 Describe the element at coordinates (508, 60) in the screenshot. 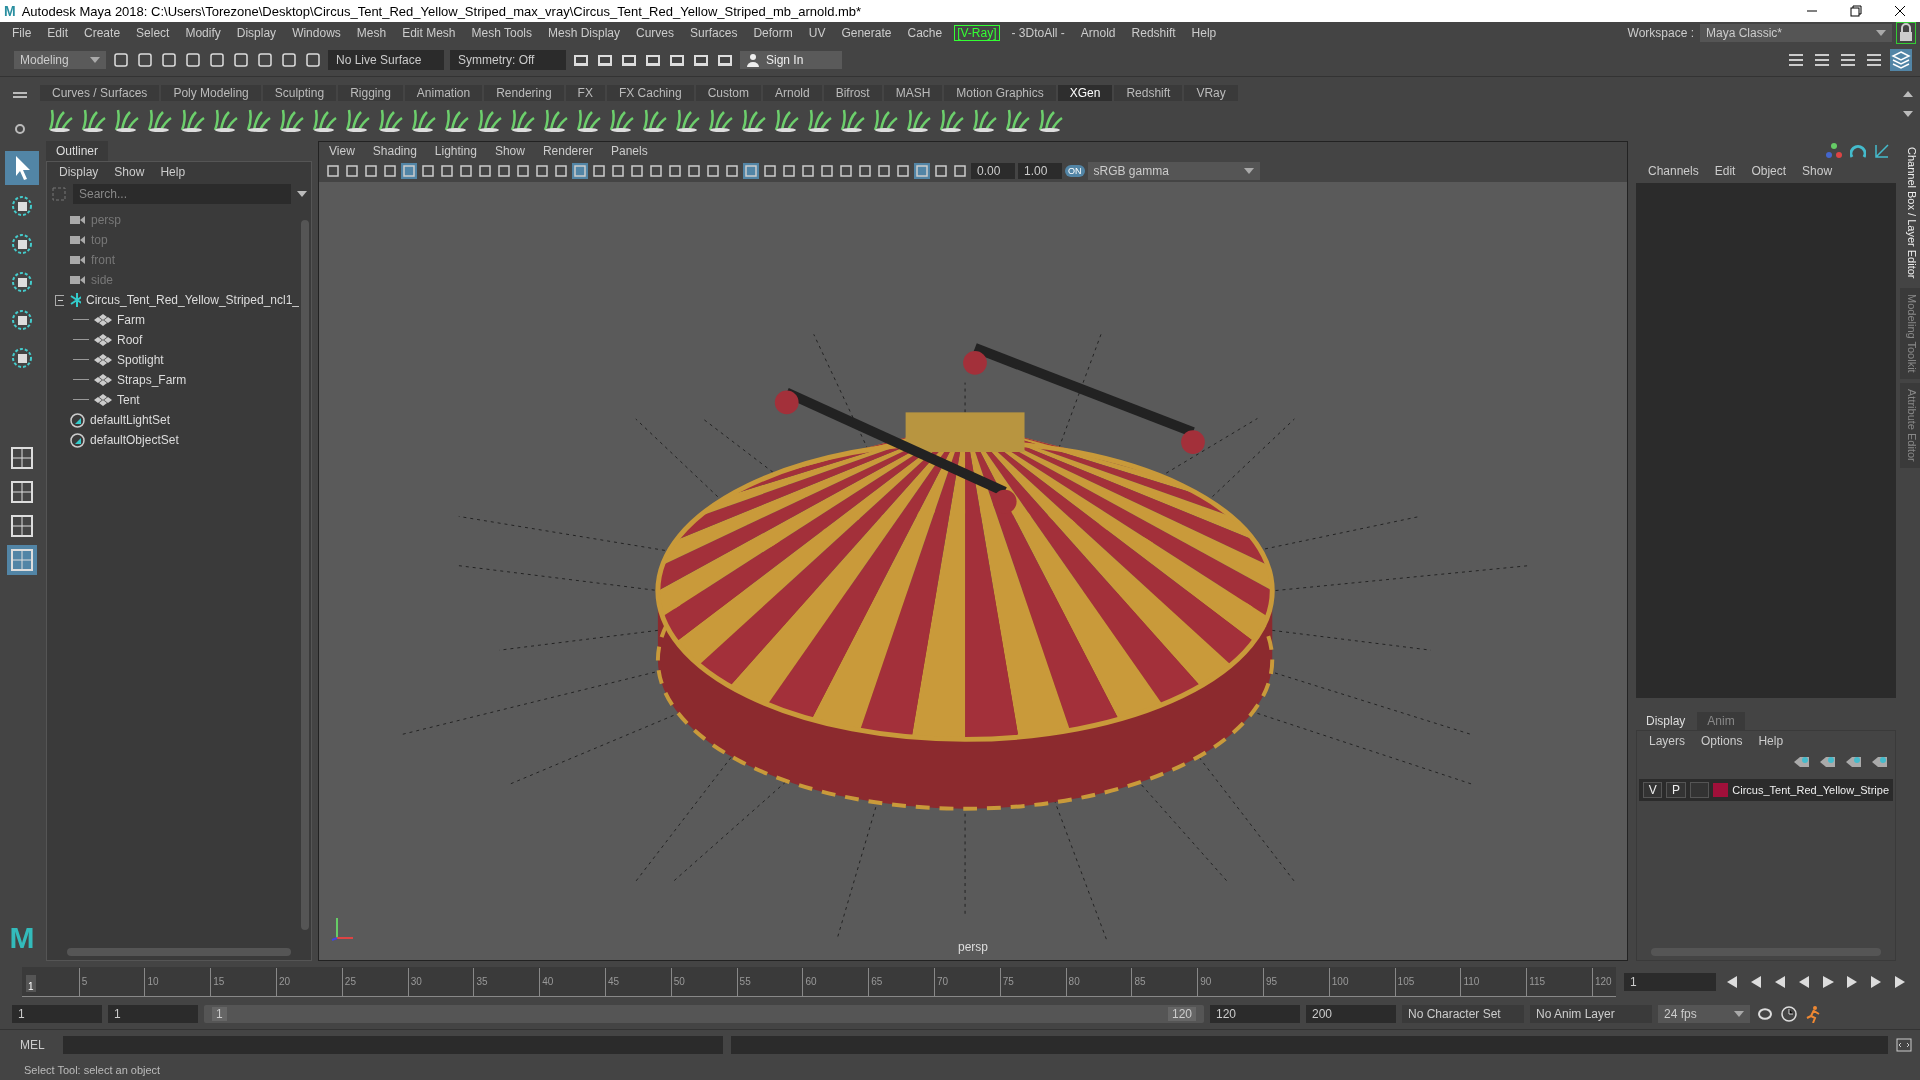

I see `symmetry-dropdown: Symmetry: Off` at that location.